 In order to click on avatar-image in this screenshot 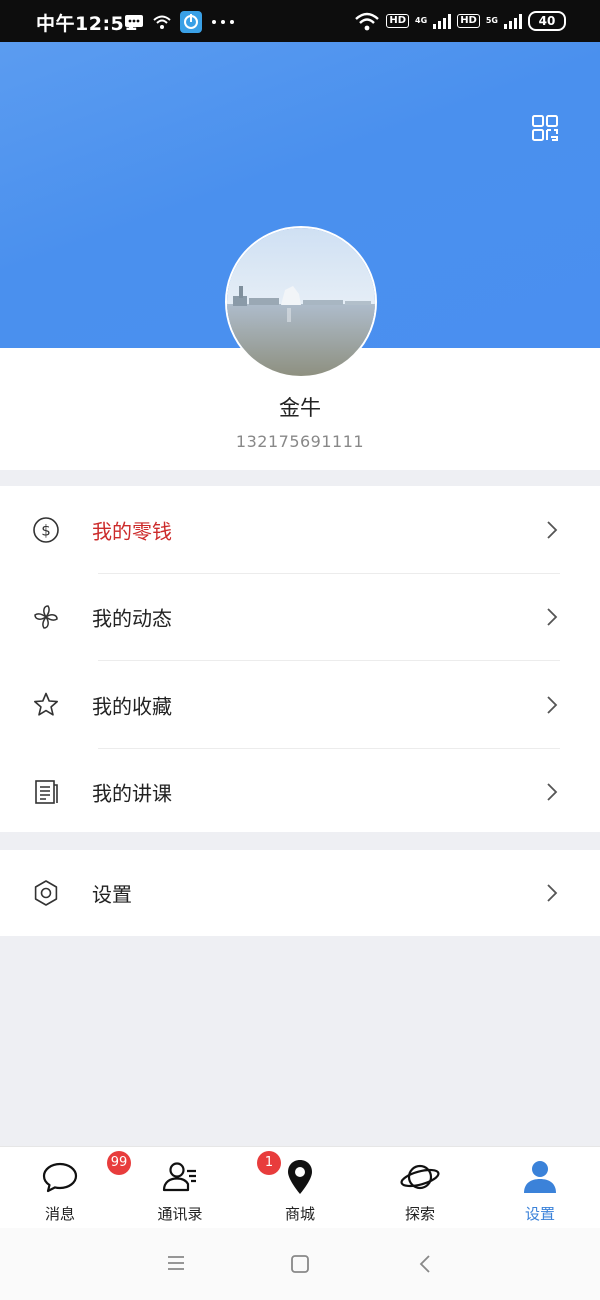, I will do `click(301, 302)`.